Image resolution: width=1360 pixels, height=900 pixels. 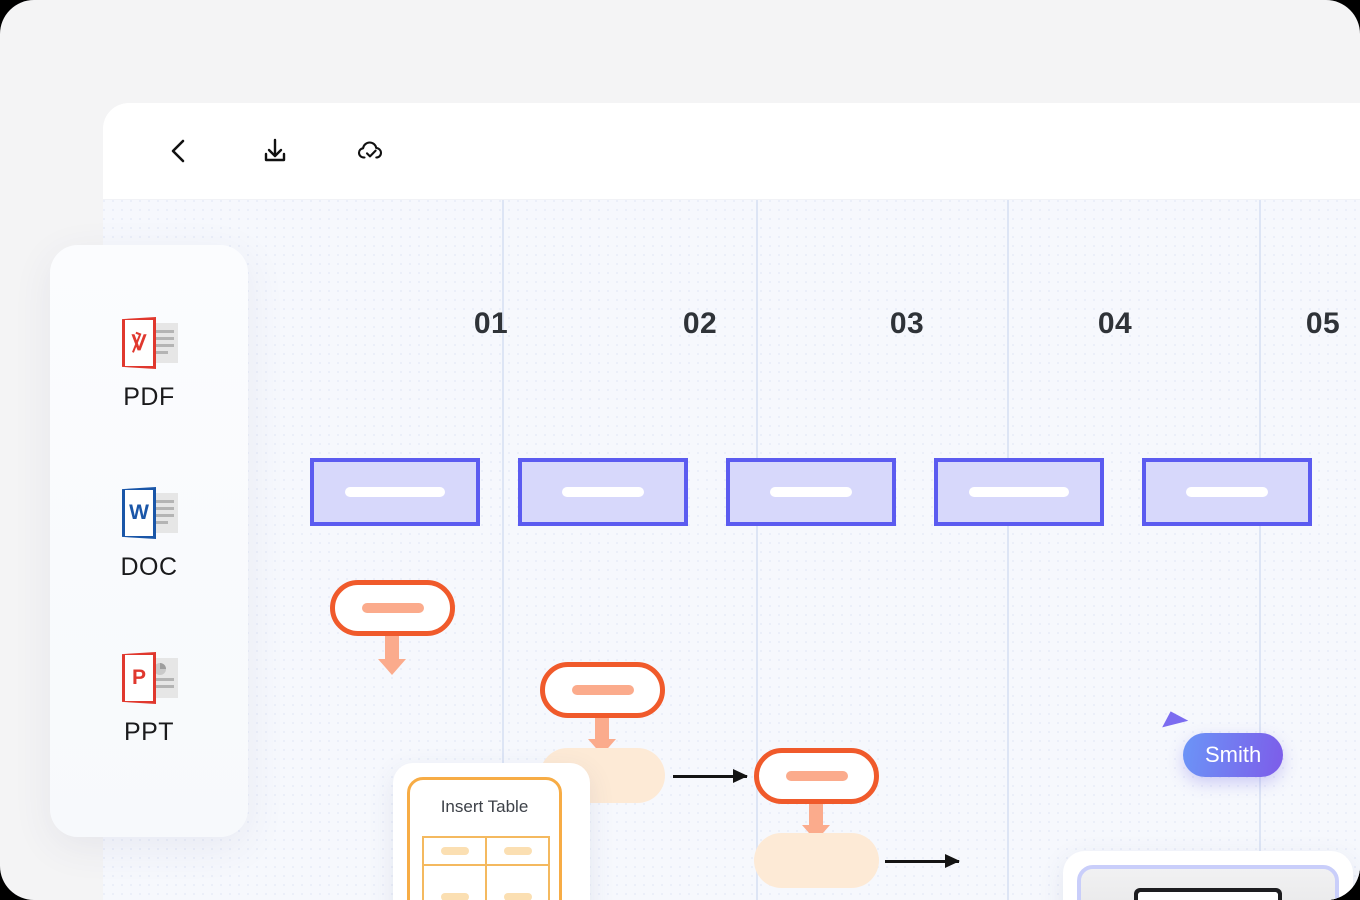 I want to click on insert-table-card: Insert Table, so click(x=484, y=838).